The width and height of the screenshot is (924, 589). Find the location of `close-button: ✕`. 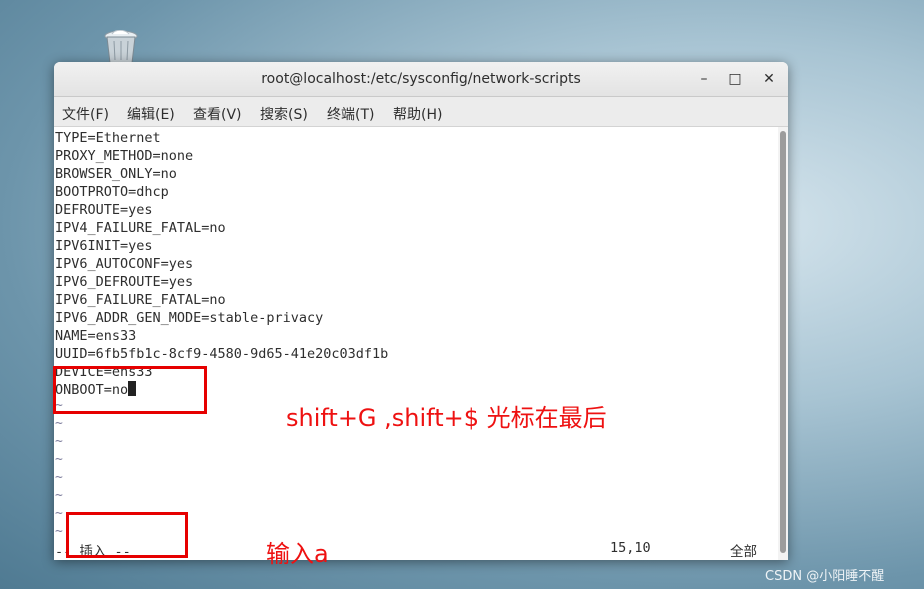

close-button: ✕ is located at coordinates (769, 79).